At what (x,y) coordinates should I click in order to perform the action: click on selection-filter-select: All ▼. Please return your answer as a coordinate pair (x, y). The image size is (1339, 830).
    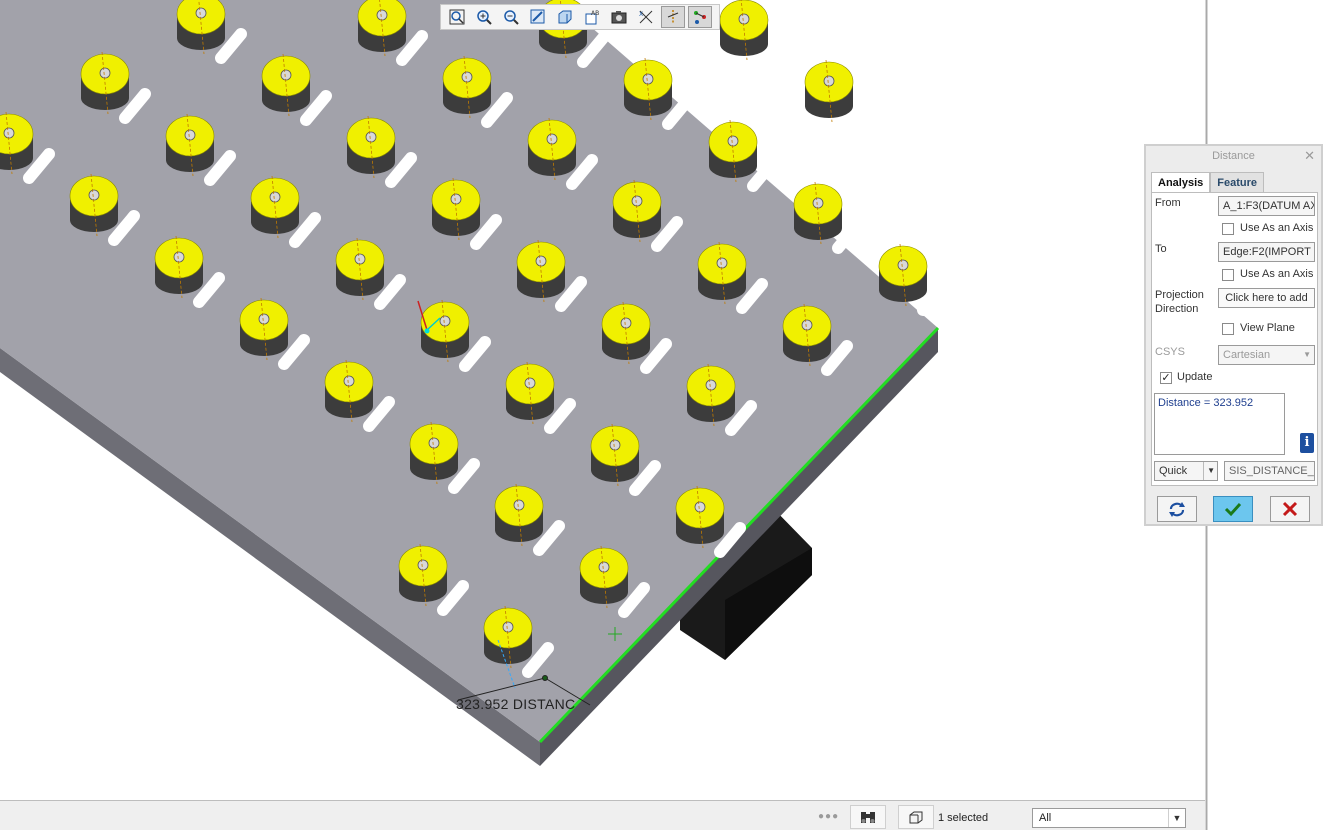
    Looking at the image, I should click on (1109, 818).